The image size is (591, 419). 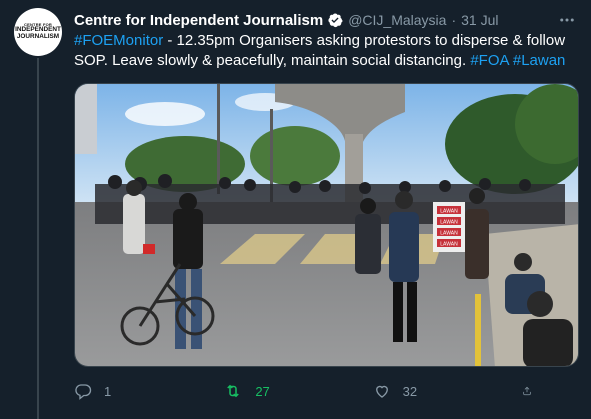 What do you see at coordinates (38, 32) in the screenshot?
I see `avatar: CENTRE FOR INDEPENDENT JOURNALISM` at bounding box center [38, 32].